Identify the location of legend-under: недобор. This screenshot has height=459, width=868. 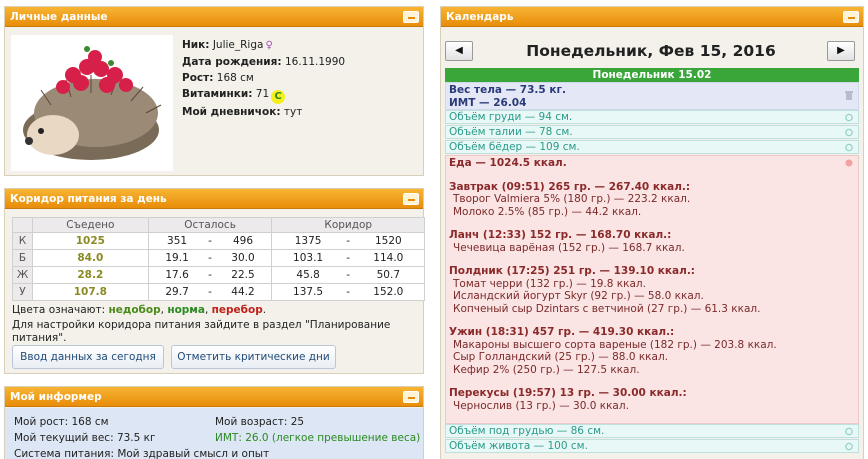
(134, 310).